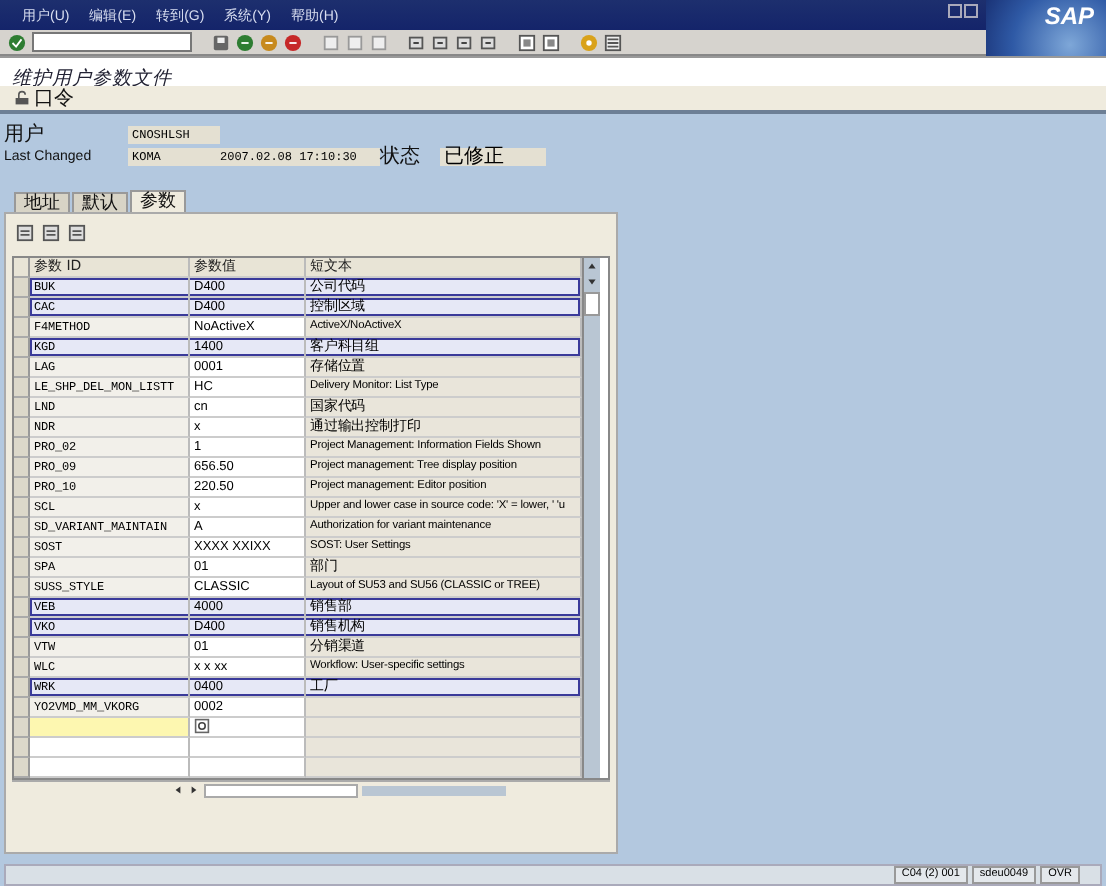 The image size is (1106, 886). Describe the element at coordinates (202, 726) in the screenshot. I see `value-help-icon` at that location.